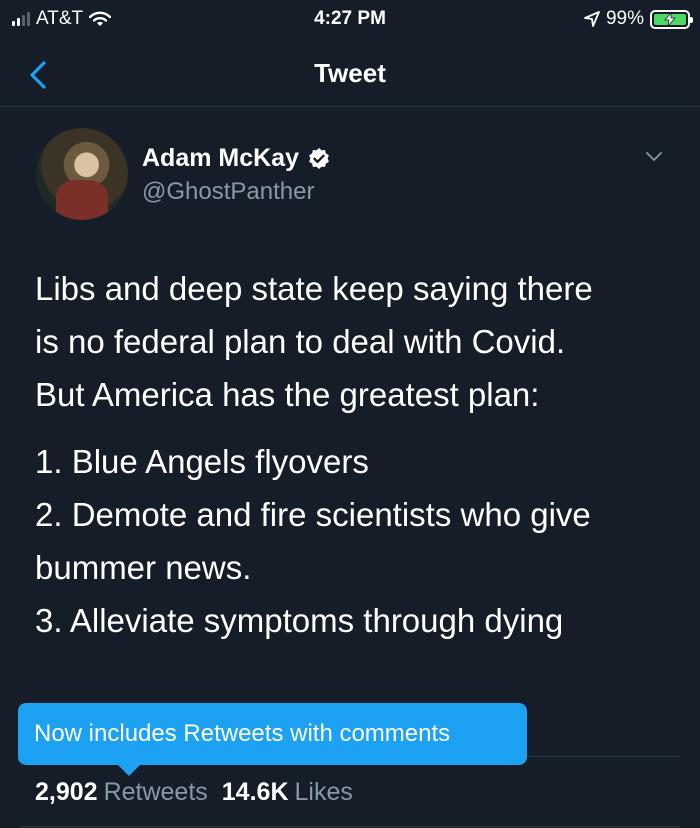  What do you see at coordinates (319, 158) in the screenshot?
I see `verified-badge-icon` at bounding box center [319, 158].